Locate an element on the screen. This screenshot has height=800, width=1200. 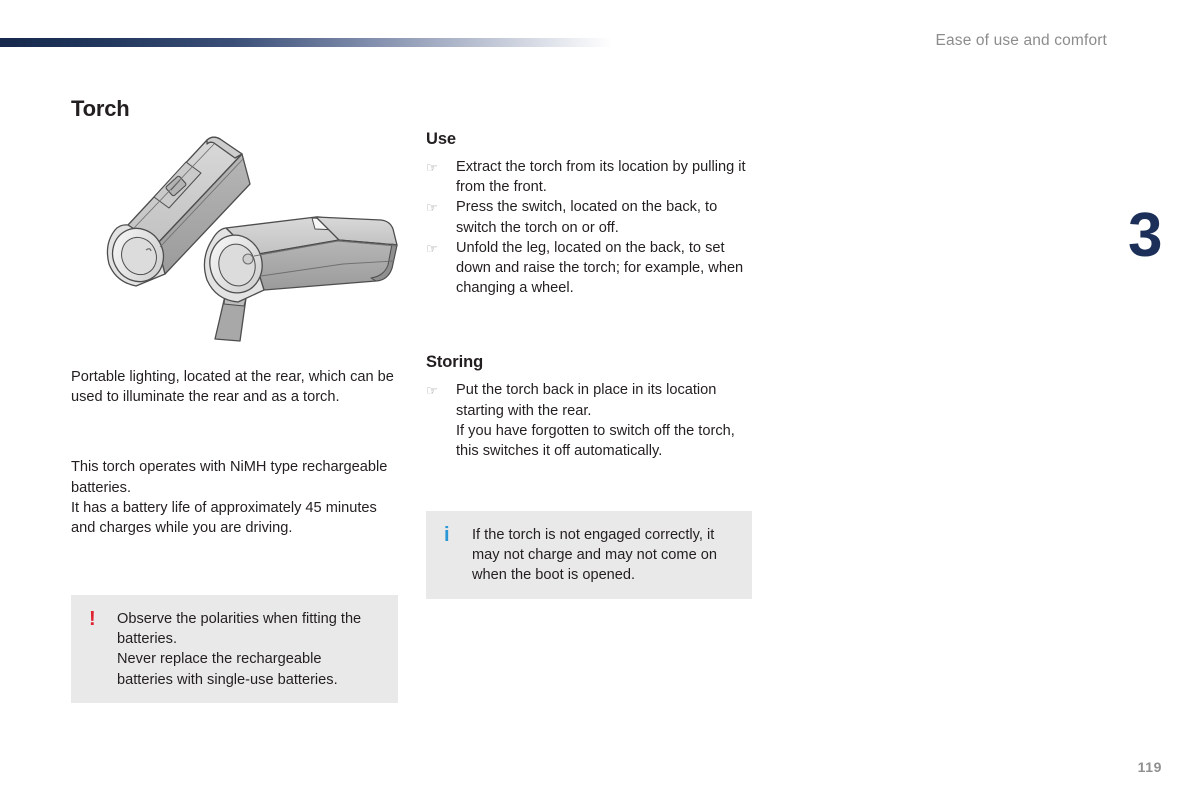
chapter-number: 3 is located at coordinates (1145, 235).